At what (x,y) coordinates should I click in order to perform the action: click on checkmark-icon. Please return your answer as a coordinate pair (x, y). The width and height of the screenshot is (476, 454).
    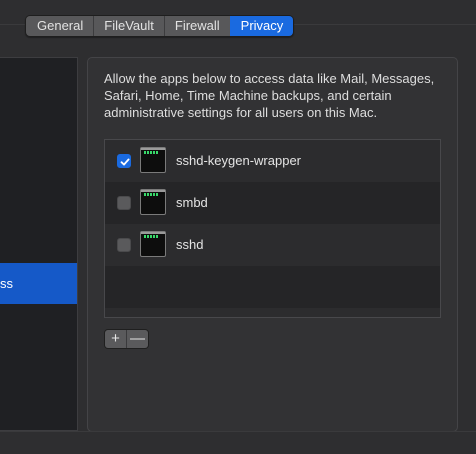
    Looking at the image, I should click on (125, 162).